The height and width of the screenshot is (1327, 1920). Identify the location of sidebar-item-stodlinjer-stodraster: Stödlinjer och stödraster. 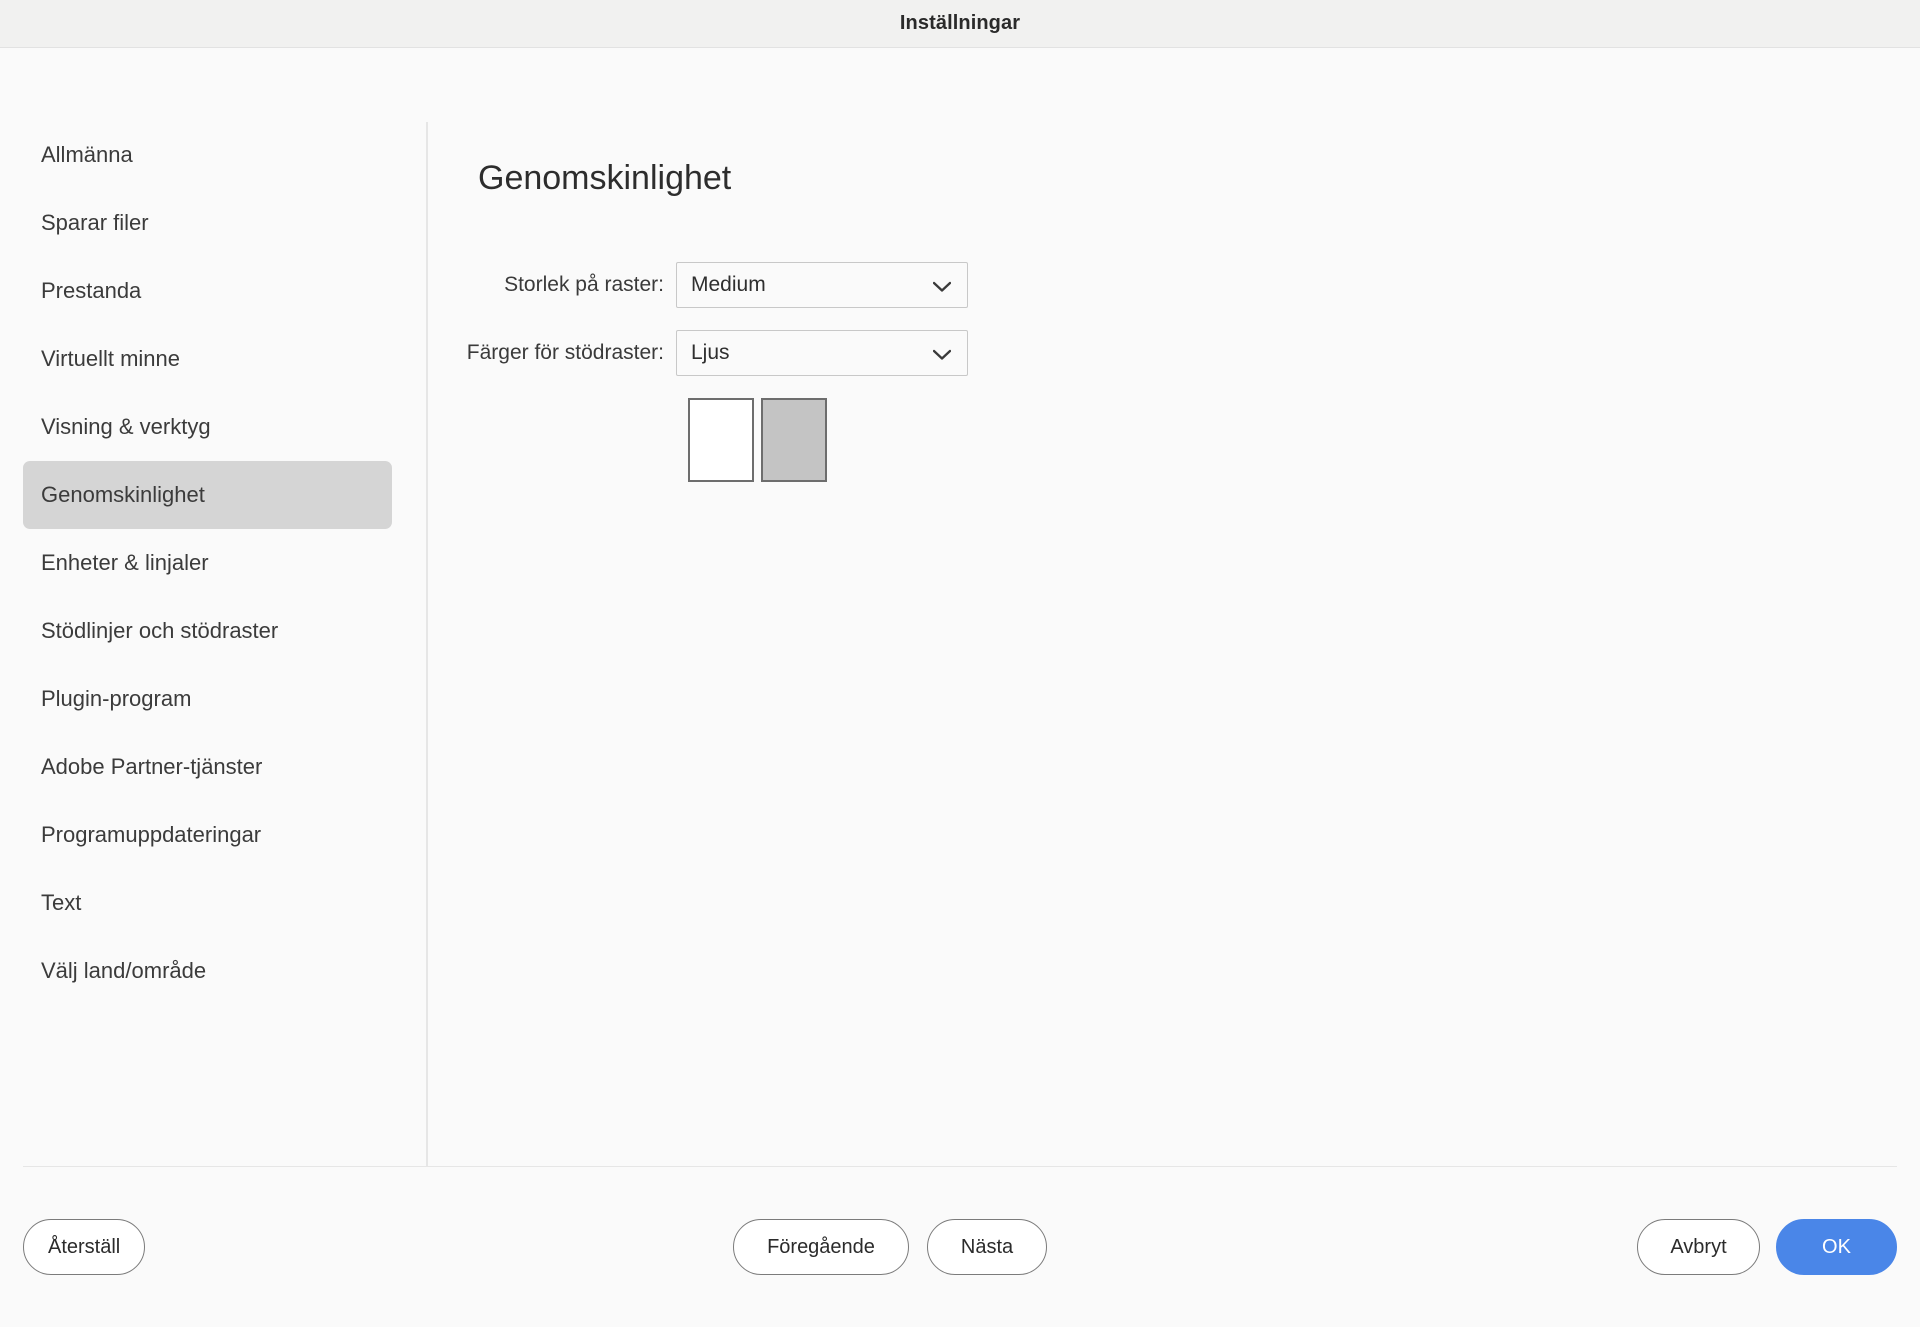
(207, 631).